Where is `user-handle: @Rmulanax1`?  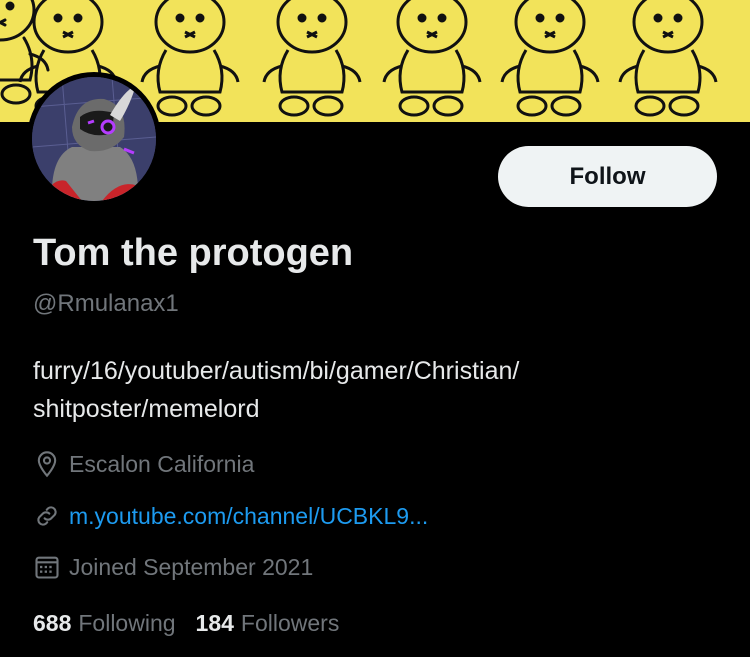
user-handle: @Rmulanax1 is located at coordinates (106, 303).